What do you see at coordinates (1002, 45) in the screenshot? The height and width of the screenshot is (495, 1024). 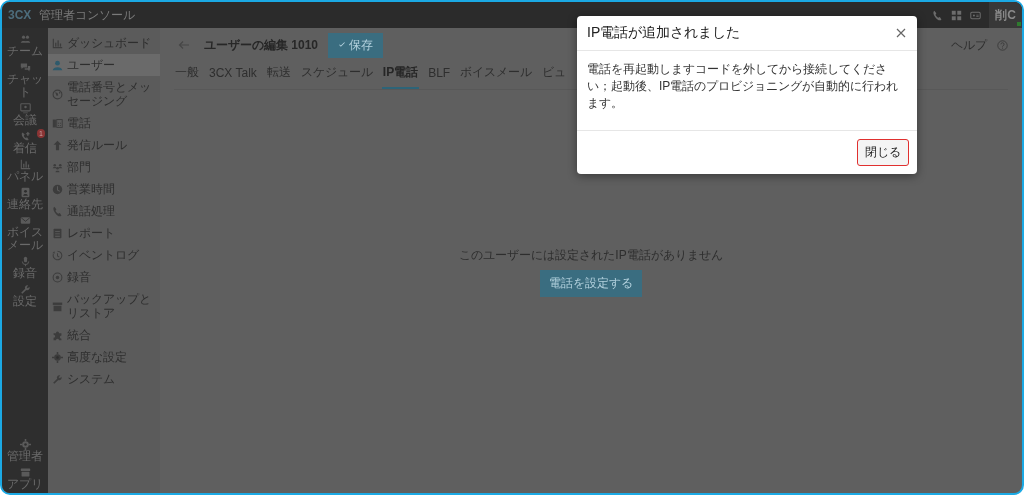 I see `help-icon` at bounding box center [1002, 45].